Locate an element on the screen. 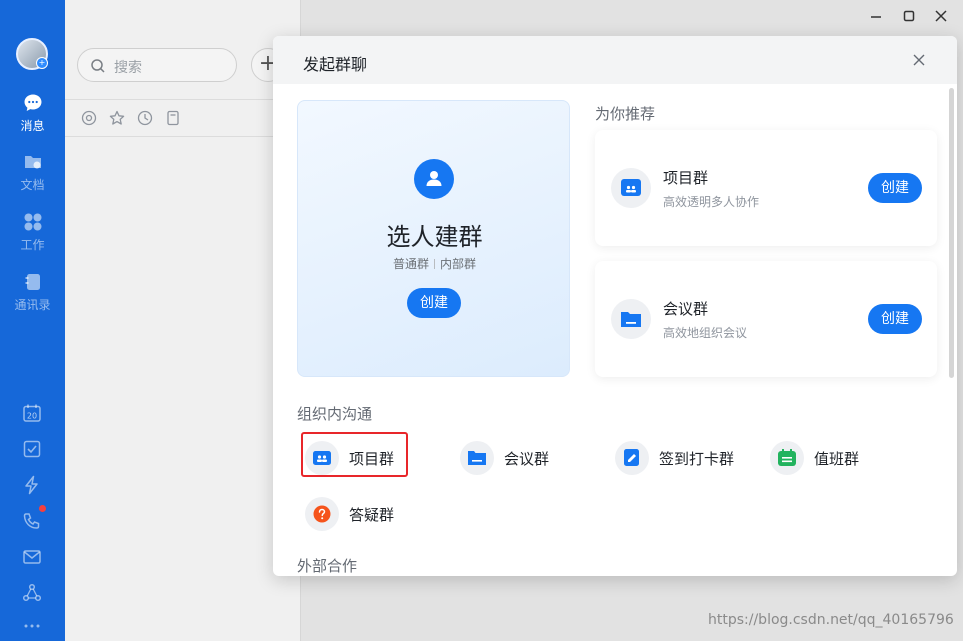 The image size is (963, 641). duty-group-icon is located at coordinates (787, 458).